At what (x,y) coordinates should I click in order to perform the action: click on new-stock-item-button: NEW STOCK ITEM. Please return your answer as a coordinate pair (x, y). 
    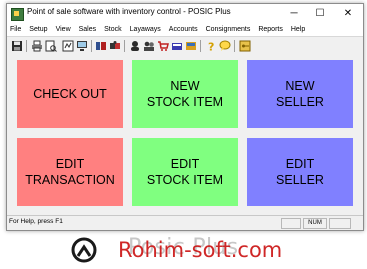
    Looking at the image, I should click on (185, 94).